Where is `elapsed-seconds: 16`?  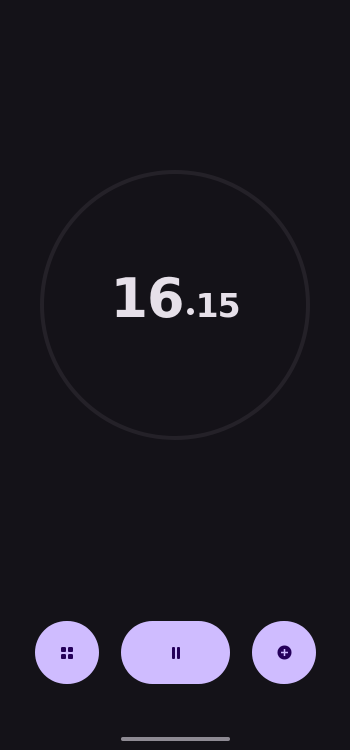
elapsed-seconds: 16 is located at coordinates (147, 298).